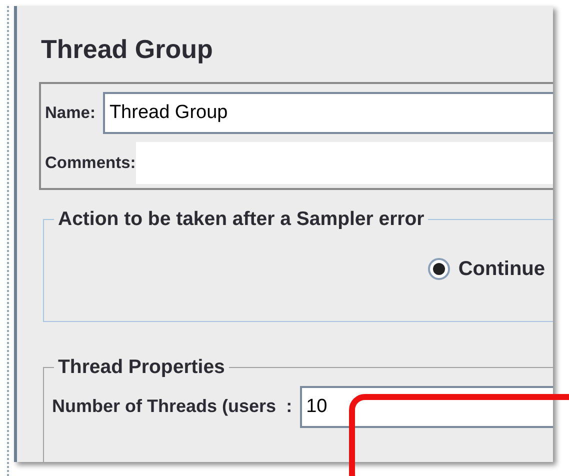  I want to click on comments-field, so click(344, 163).